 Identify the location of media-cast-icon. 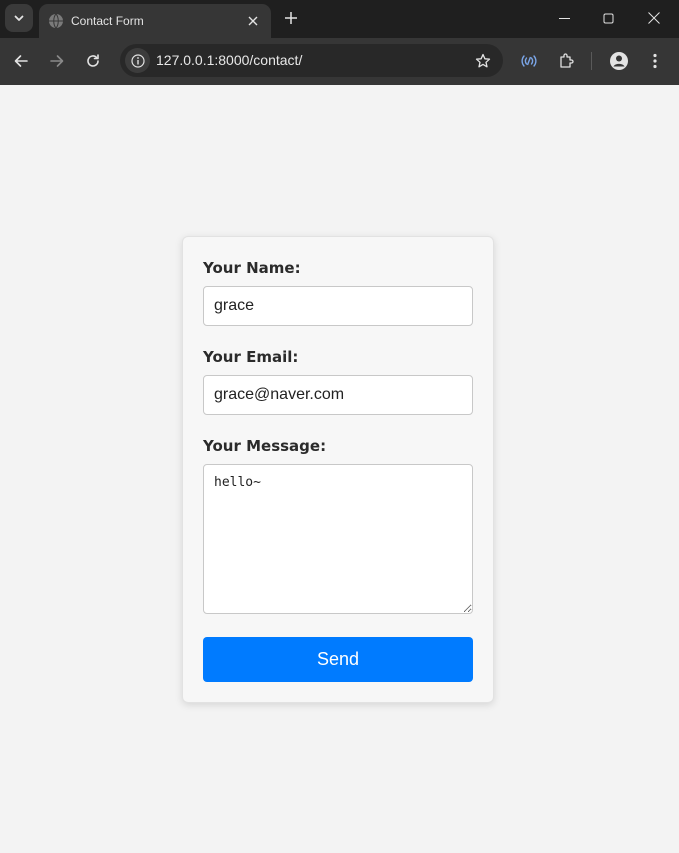
(529, 61).